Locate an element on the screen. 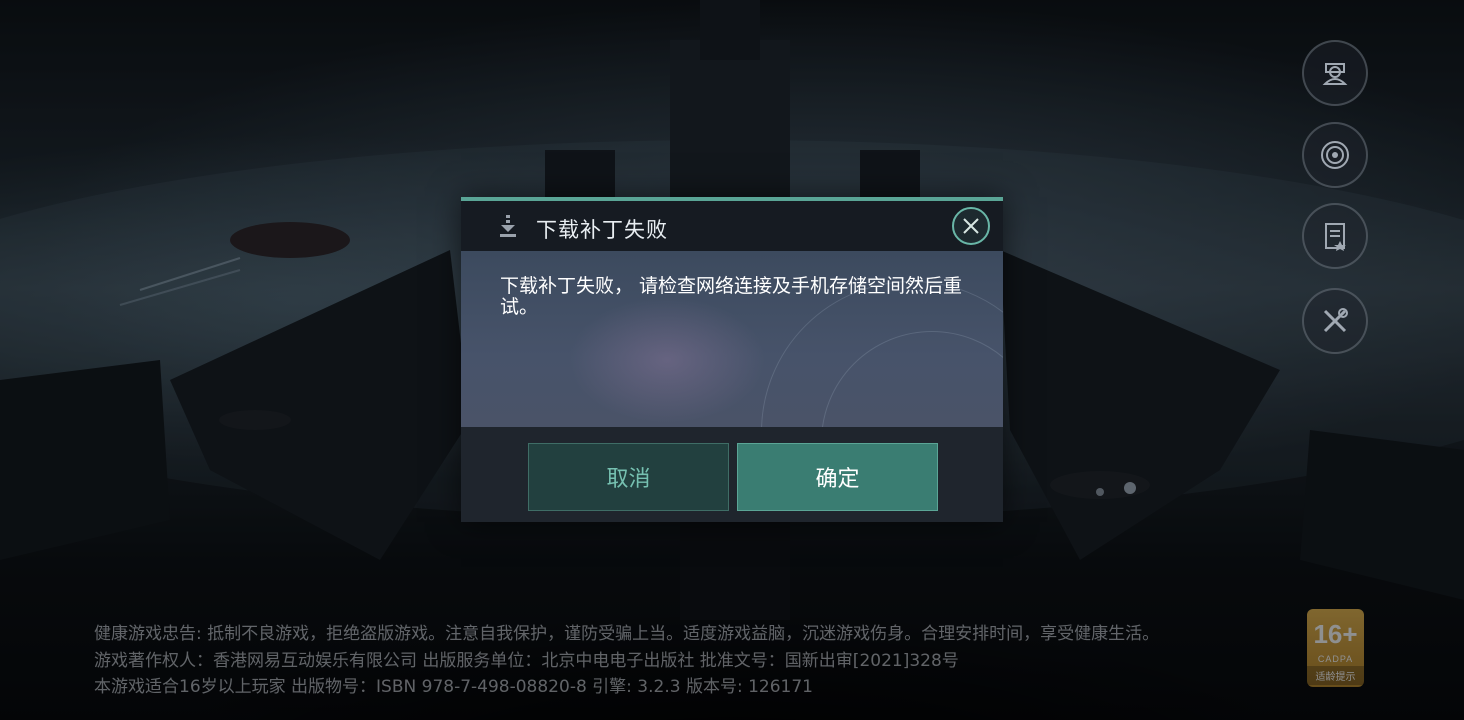  age-rating-label: 16+ is located at coordinates (1335, 634).